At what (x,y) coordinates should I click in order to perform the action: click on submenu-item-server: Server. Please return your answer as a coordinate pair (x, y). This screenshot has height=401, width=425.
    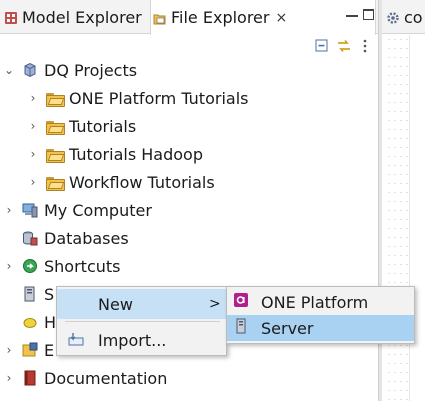
    Looking at the image, I should click on (320, 328).